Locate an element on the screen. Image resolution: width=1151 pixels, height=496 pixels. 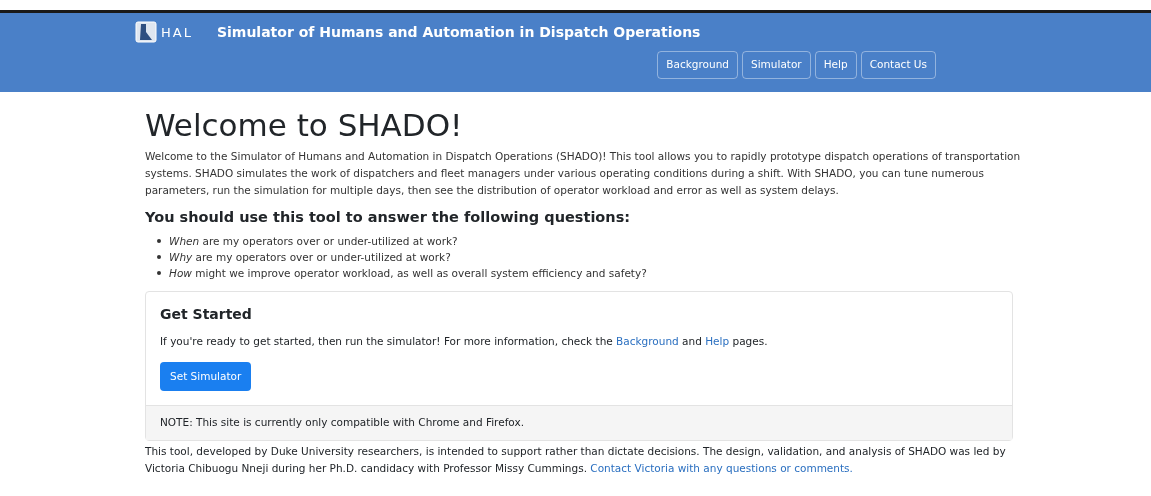
nav-button: Simulator is located at coordinates (776, 65).